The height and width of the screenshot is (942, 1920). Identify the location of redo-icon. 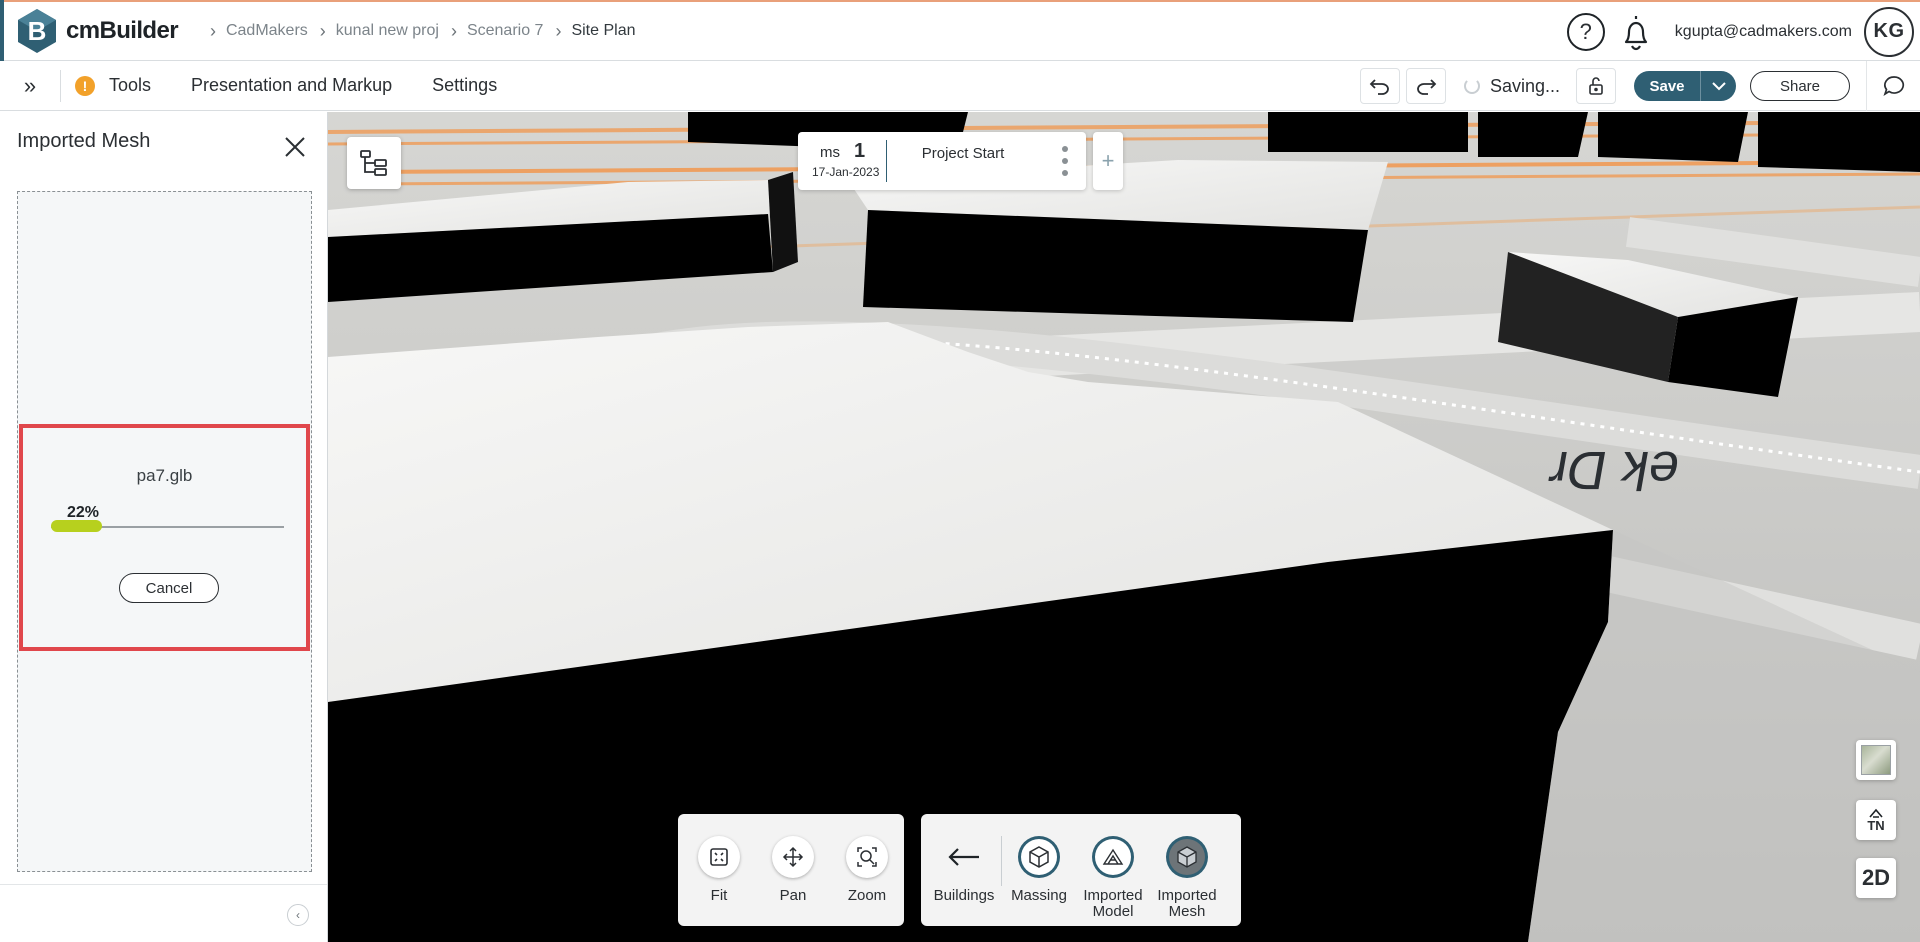
(1427, 87).